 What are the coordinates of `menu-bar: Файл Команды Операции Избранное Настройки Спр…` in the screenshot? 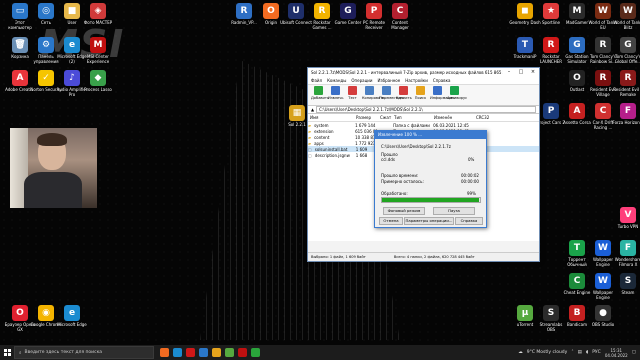 It's located at (423, 80).